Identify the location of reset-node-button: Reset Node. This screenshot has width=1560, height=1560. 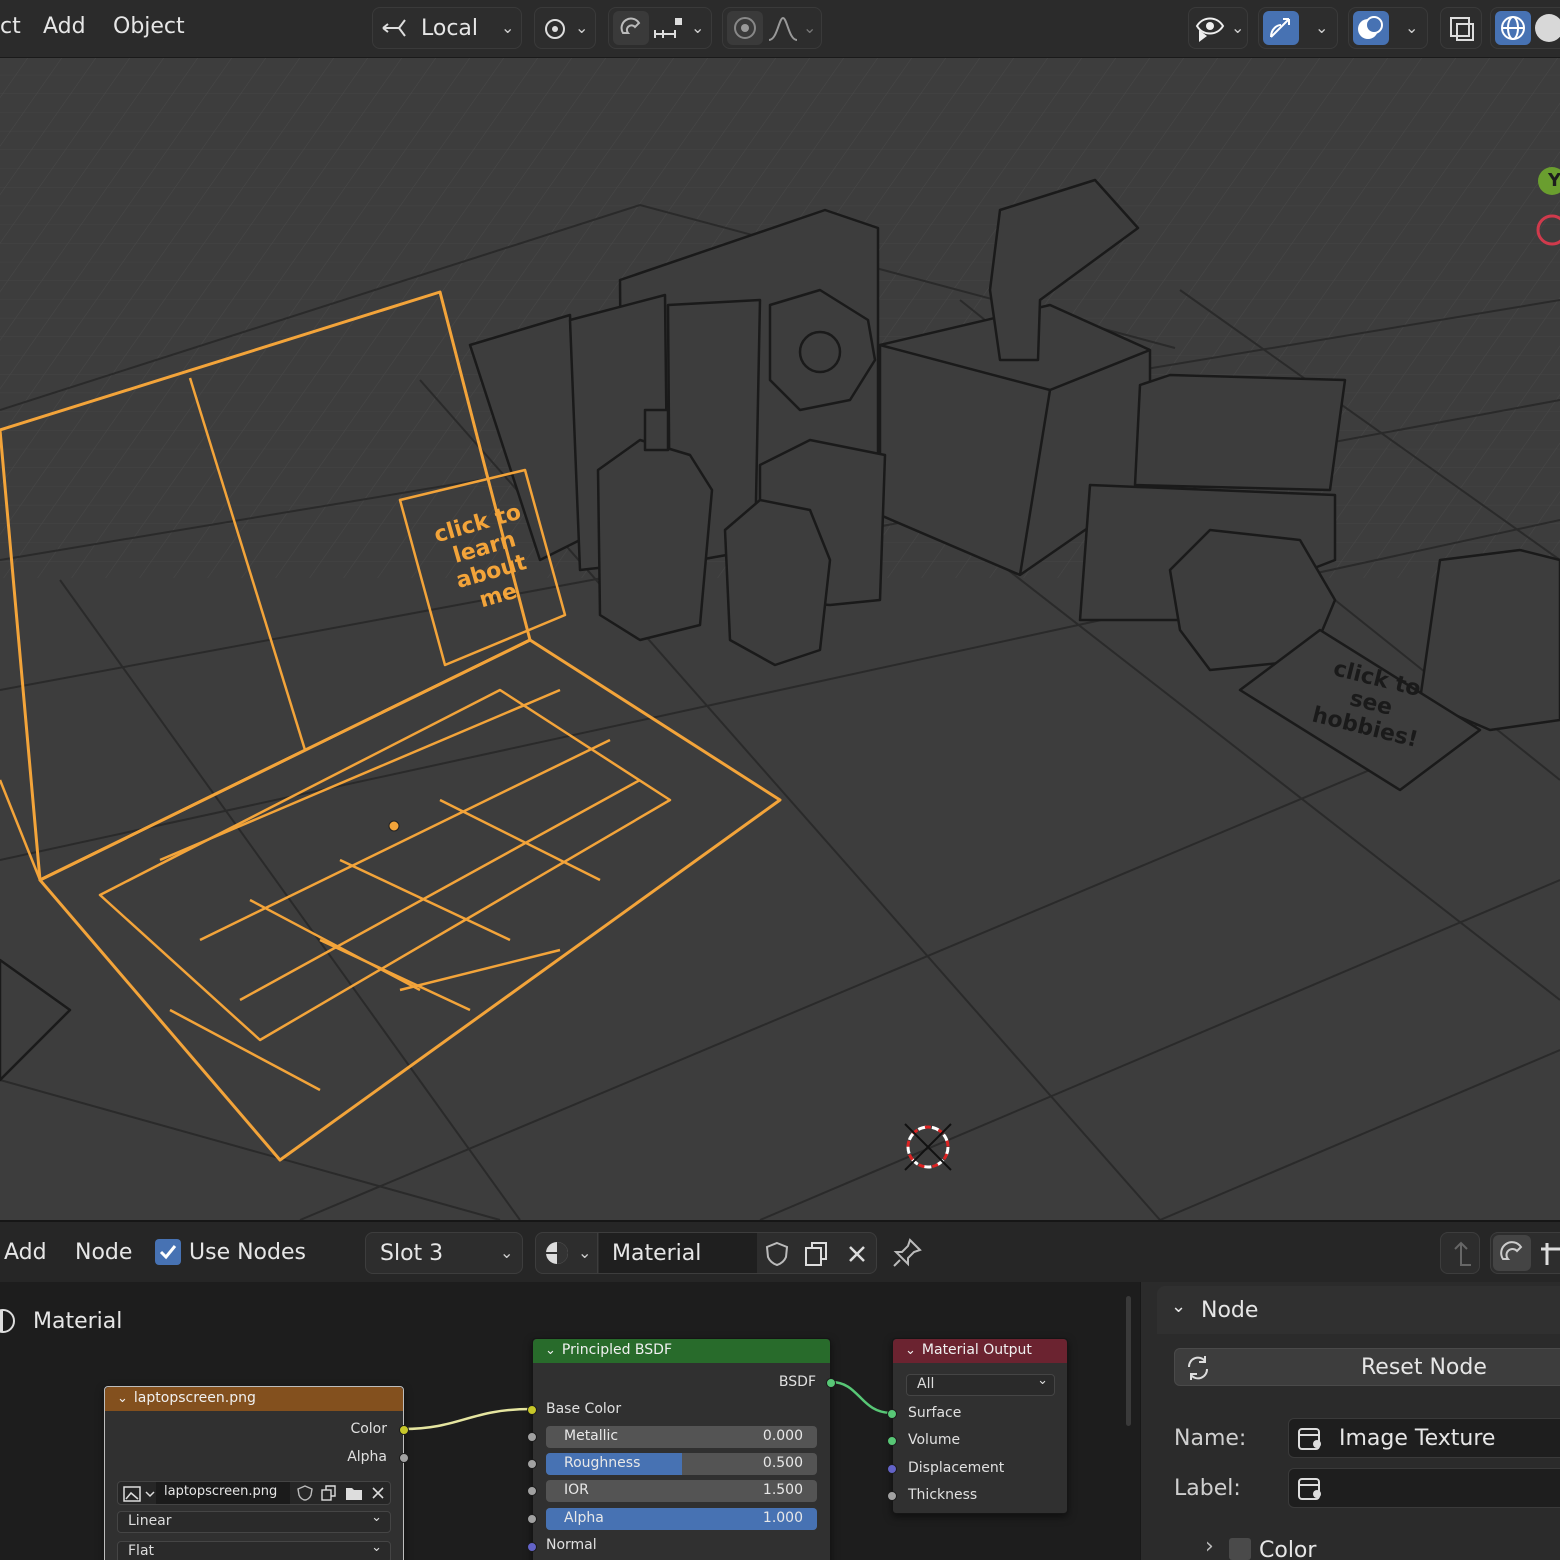
(1367, 1367).